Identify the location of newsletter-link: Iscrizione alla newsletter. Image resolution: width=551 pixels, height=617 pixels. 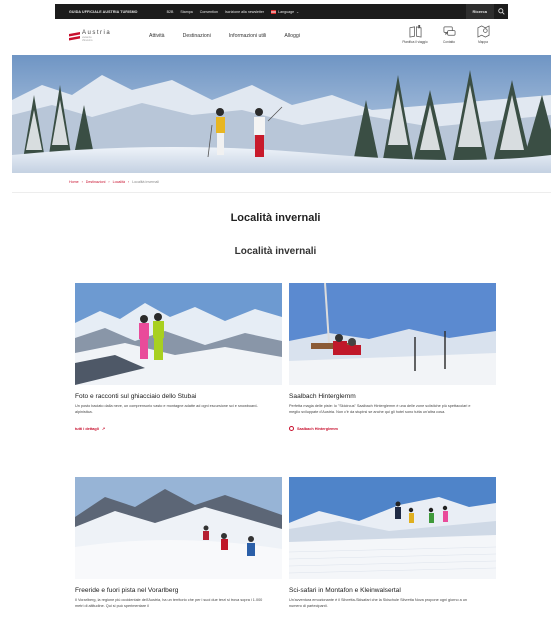
(244, 12).